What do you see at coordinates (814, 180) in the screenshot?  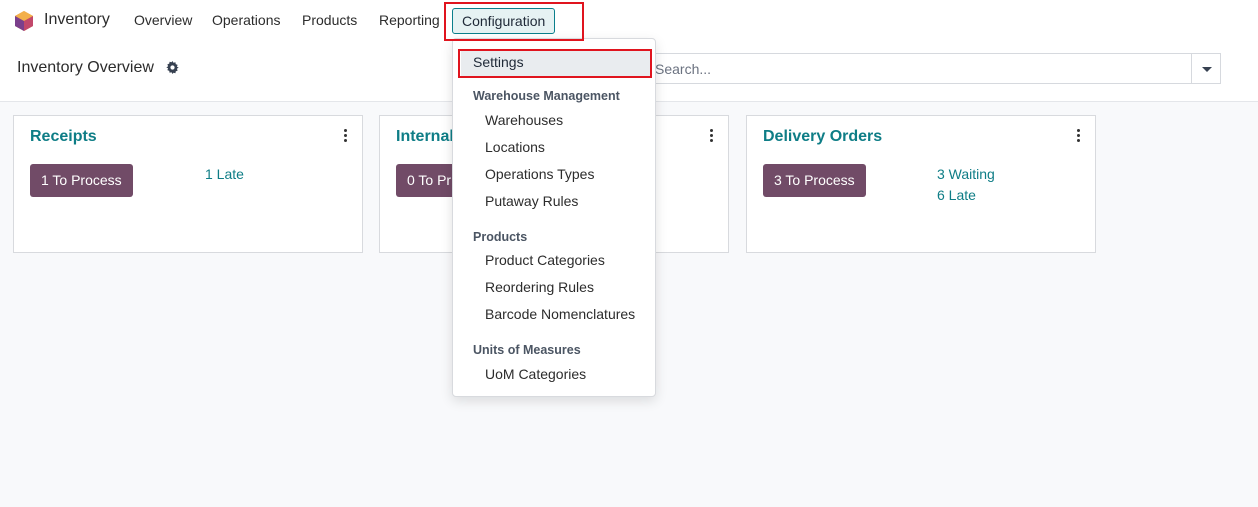 I see `to-process-button: 3 To Process` at bounding box center [814, 180].